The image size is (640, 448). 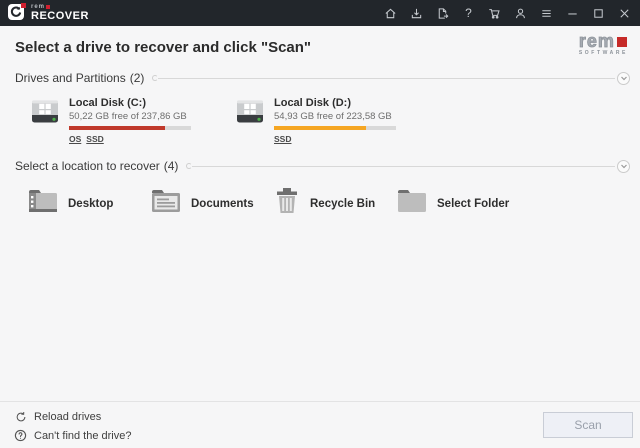 I want to click on location-label: Select Folder, so click(x=473, y=203).